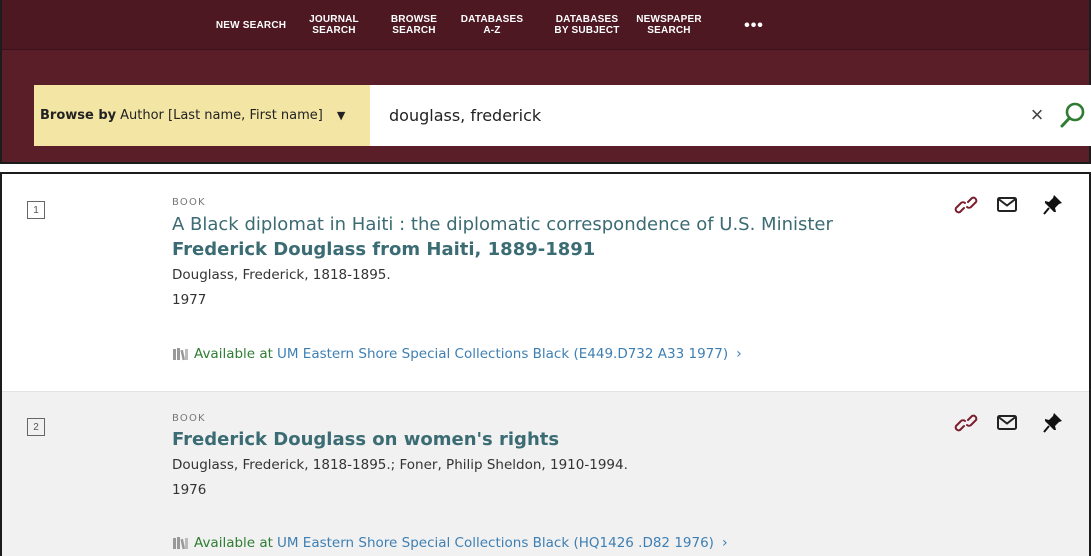  What do you see at coordinates (754, 25) in the screenshot?
I see `nav-more-button: •••` at bounding box center [754, 25].